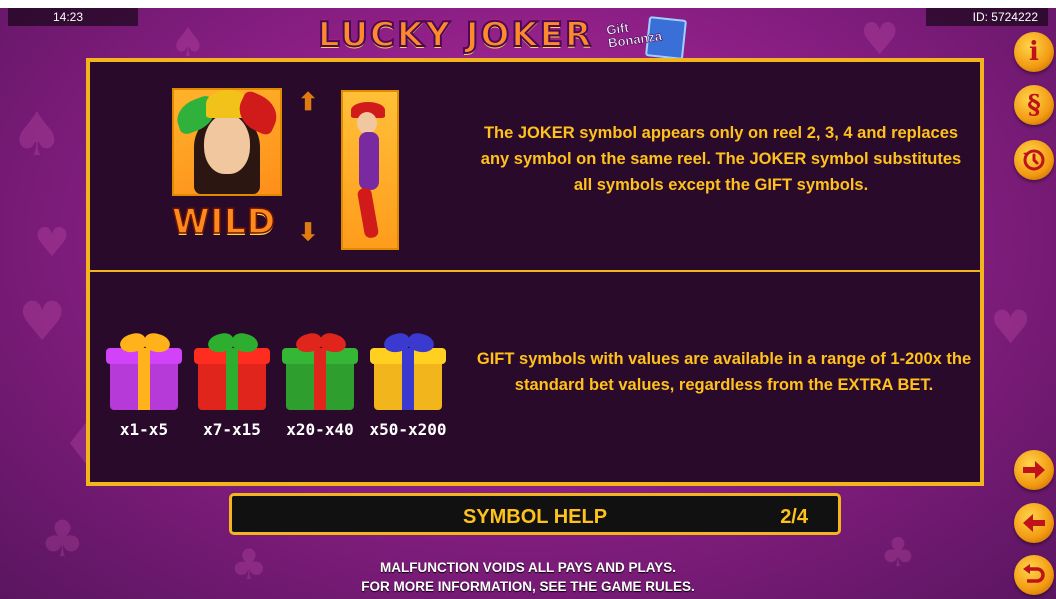 The height and width of the screenshot is (599, 1056). Describe the element at coordinates (320, 429) in the screenshot. I see `gift-multiplier-label: x20-x40` at that location.